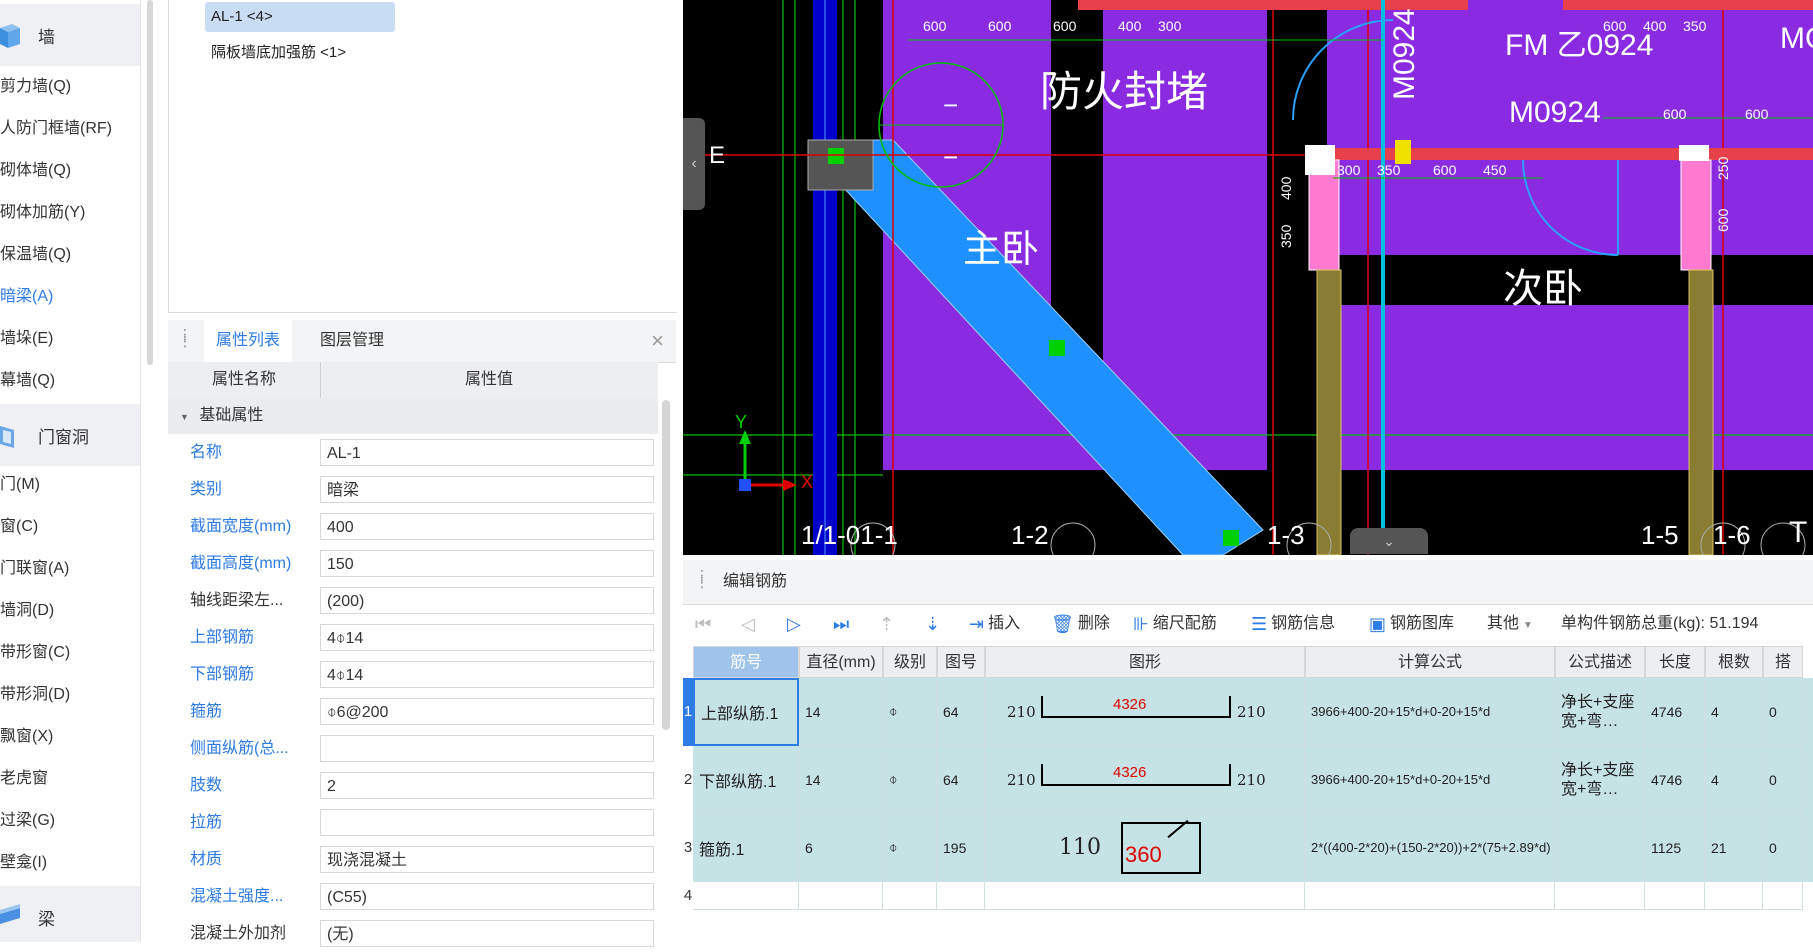 This screenshot has height=952, width=1813. Describe the element at coordinates (42, 213) in the screenshot. I see `nav-item-masonry-rebar: 砌体加筋(Y)` at that location.